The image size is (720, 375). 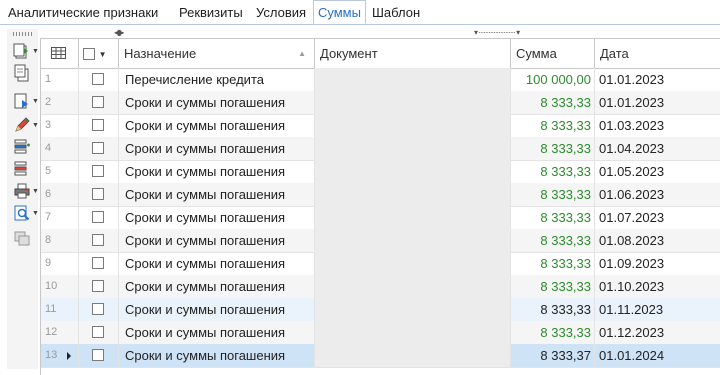 I want to click on column-header-sum: Сумма, so click(x=553, y=53).